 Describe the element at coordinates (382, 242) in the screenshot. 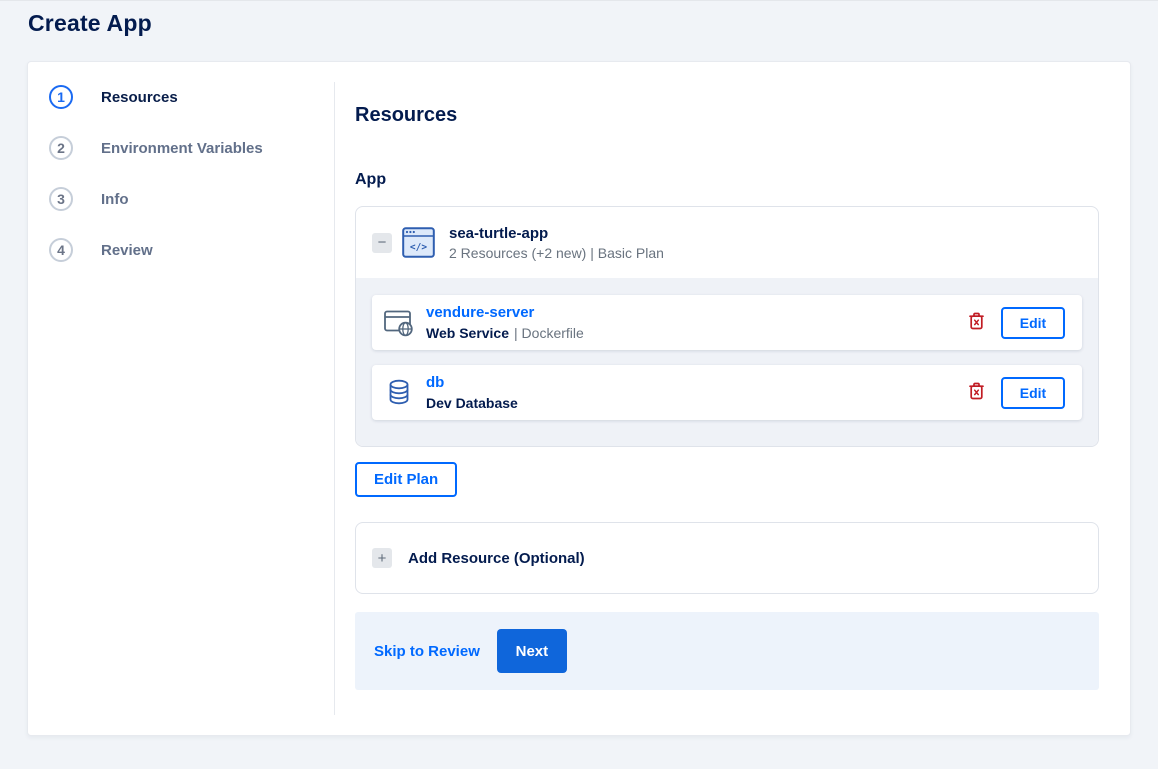

I see `collapse-button: −` at that location.